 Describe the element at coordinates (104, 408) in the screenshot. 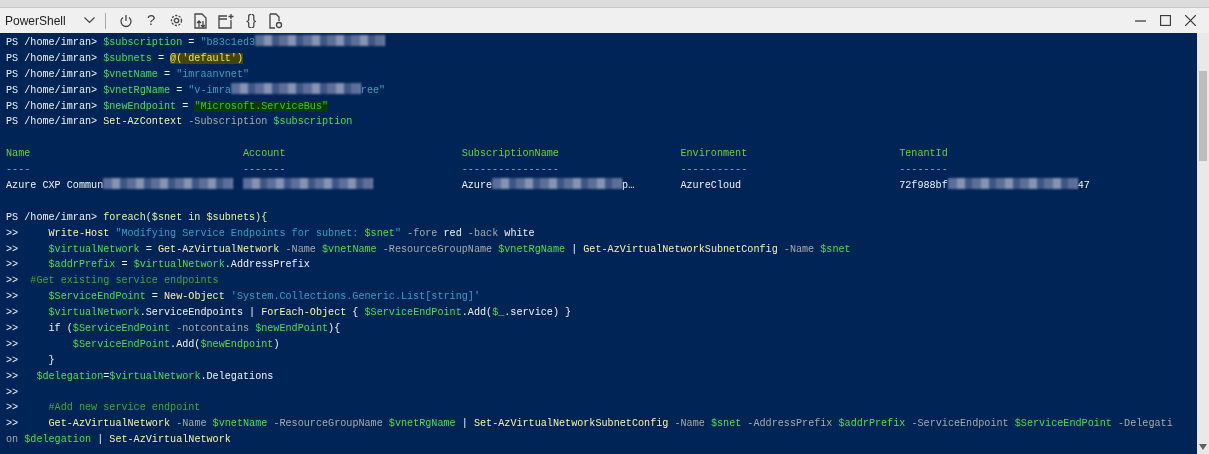

I see `terminal-line: >> #Add new service endpoint` at that location.